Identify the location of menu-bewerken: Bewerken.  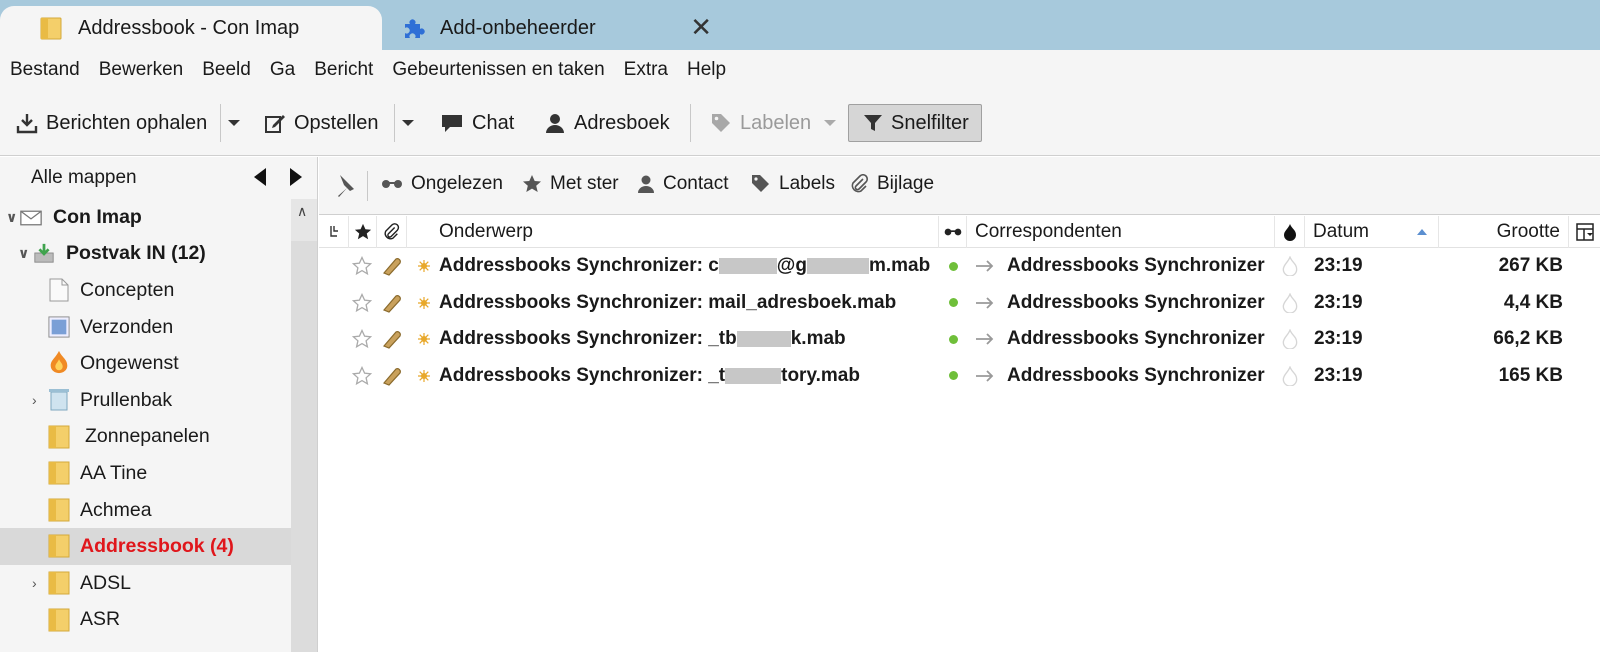
(141, 70).